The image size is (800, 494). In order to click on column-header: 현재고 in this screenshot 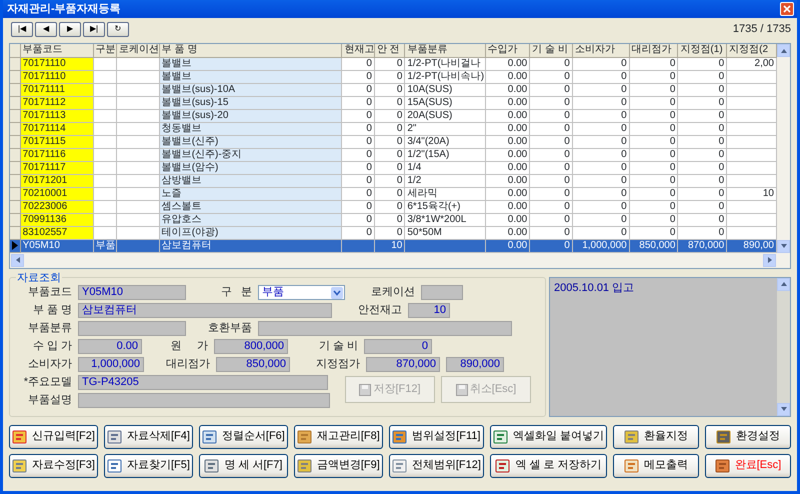, I will do `click(358, 50)`.